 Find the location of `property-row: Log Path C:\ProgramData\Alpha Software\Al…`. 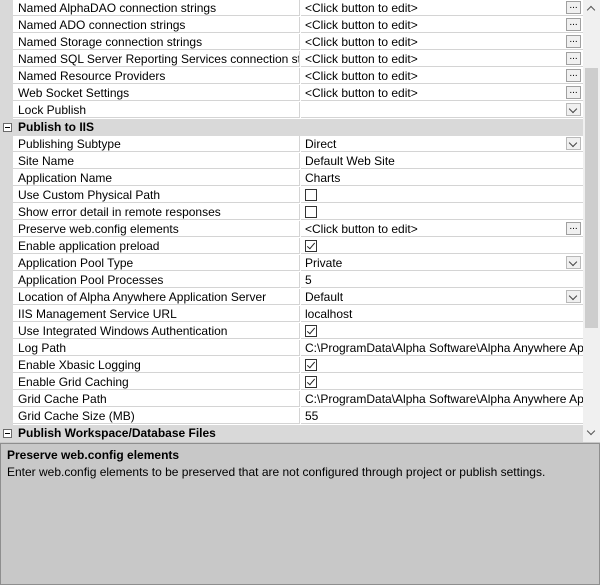

property-row: Log Path C:\ProgramData\Alpha Software\Al… is located at coordinates (291, 348).